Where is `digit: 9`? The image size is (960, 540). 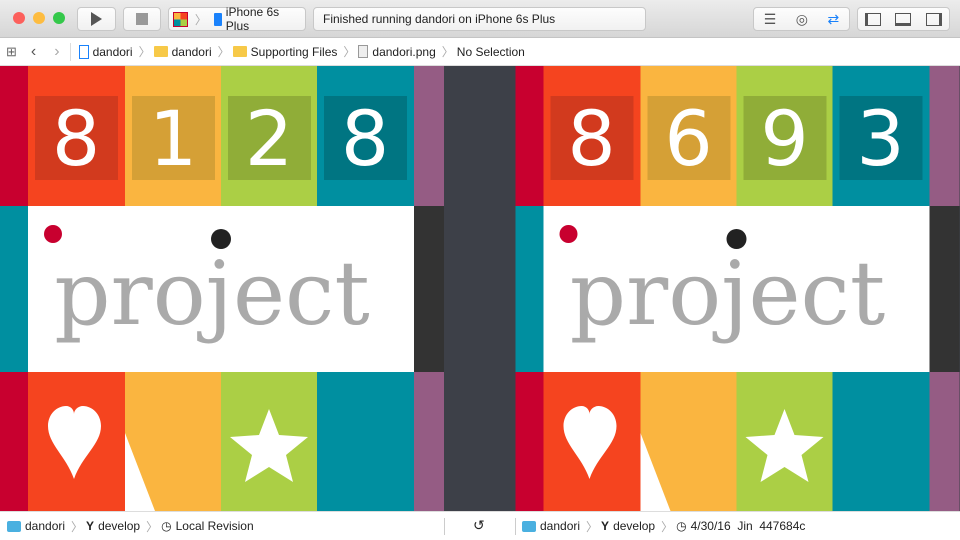 digit: 9 is located at coordinates (784, 138).